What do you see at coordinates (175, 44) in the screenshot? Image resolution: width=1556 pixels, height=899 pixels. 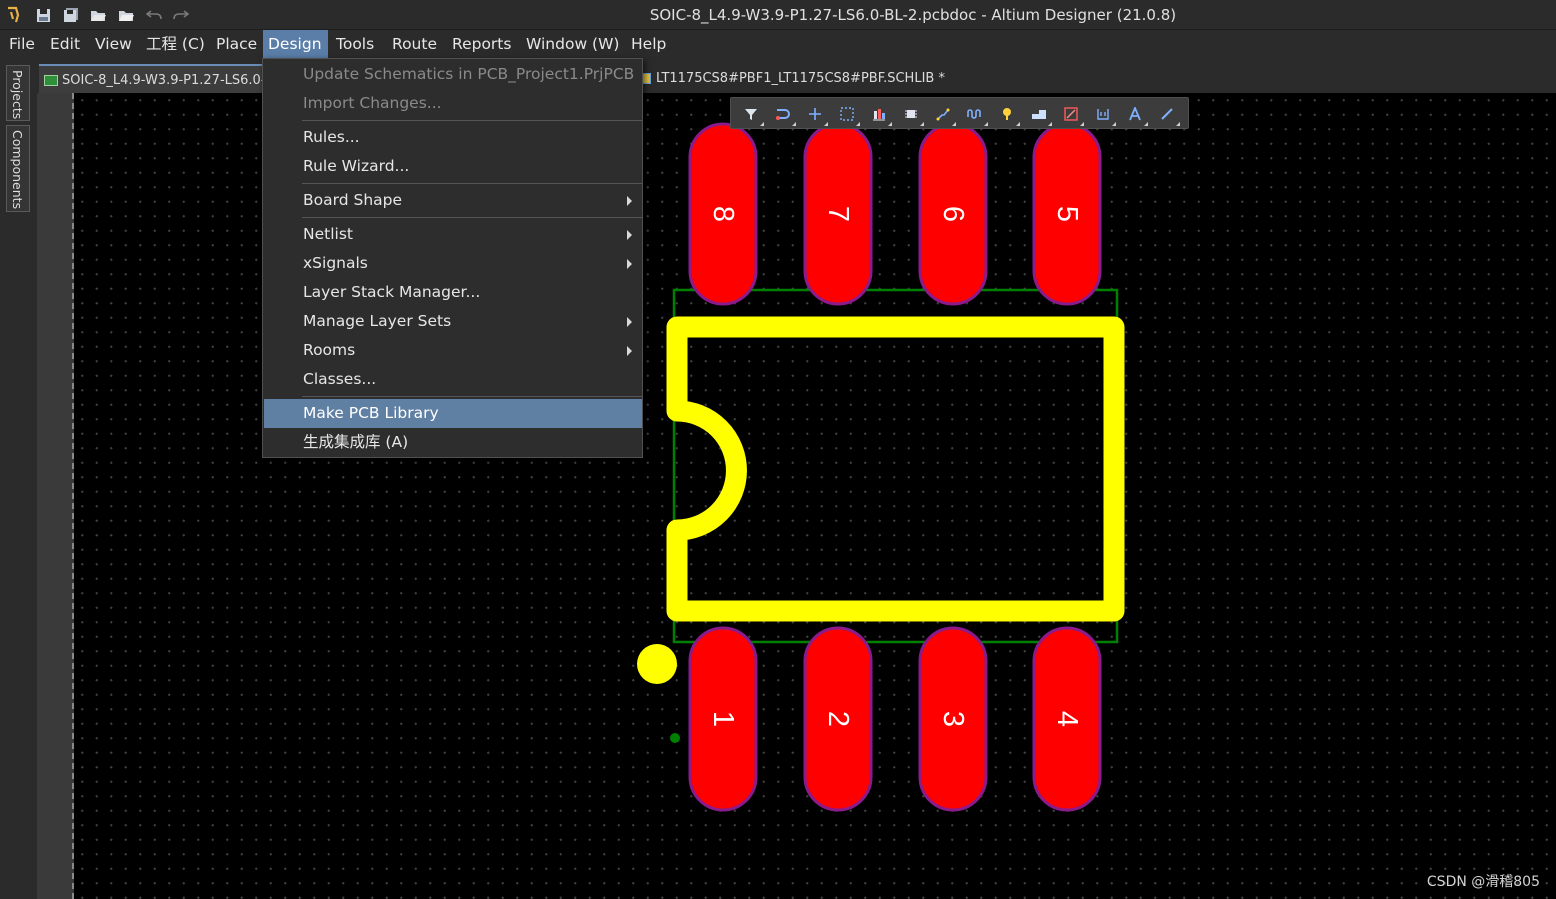 I see `menu-project: 工程 (C)` at bounding box center [175, 44].